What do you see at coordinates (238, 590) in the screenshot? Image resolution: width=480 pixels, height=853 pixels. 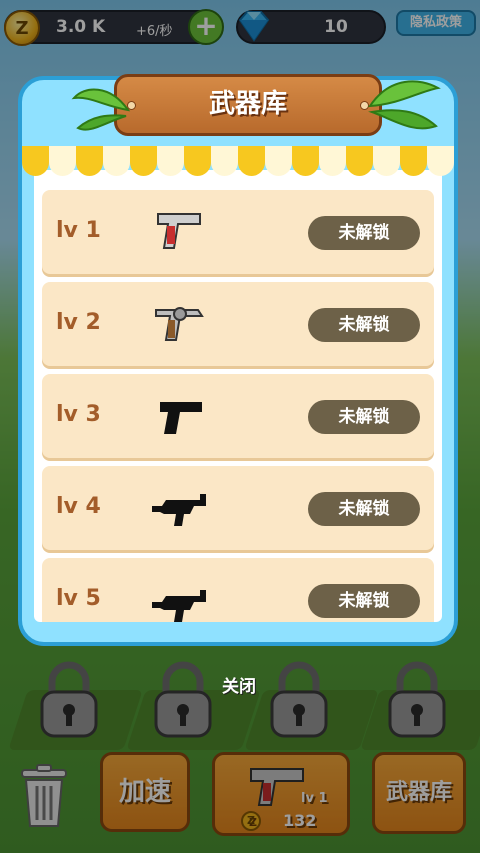 I see `weapon-row: lv 5 未解锁` at bounding box center [238, 590].